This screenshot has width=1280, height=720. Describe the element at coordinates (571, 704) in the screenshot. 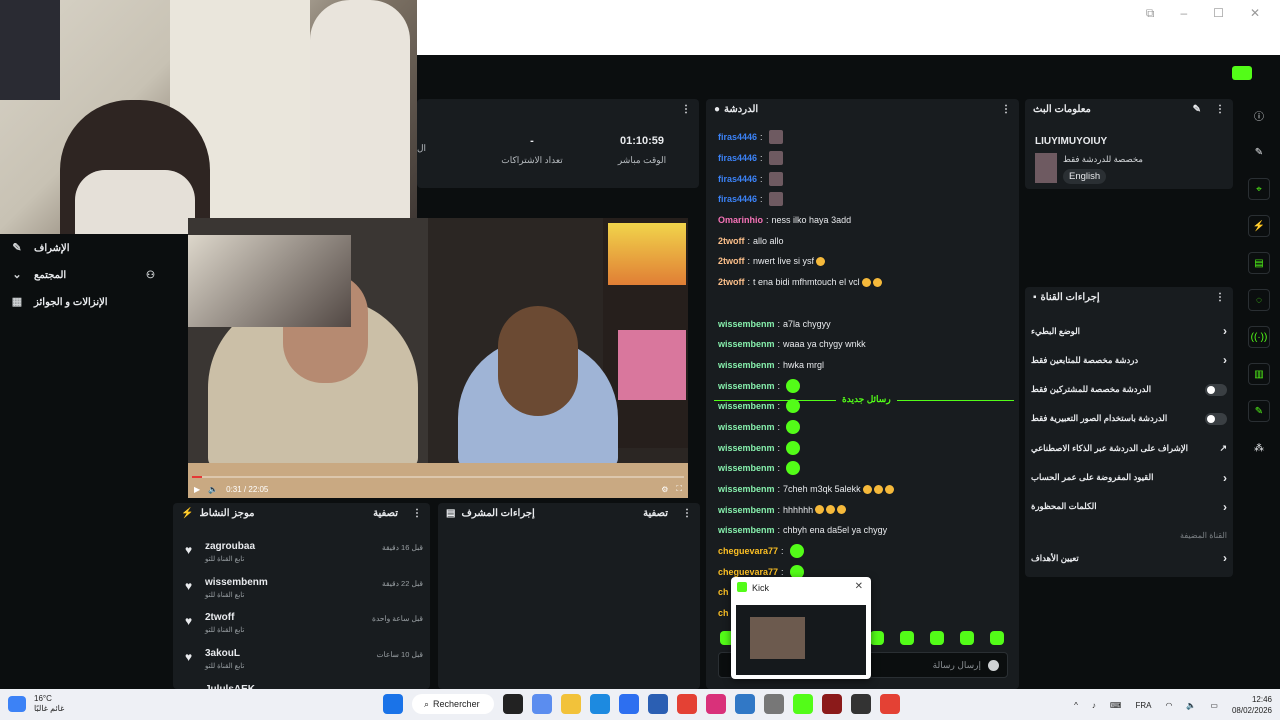

I see `file-explorer-icon` at that location.